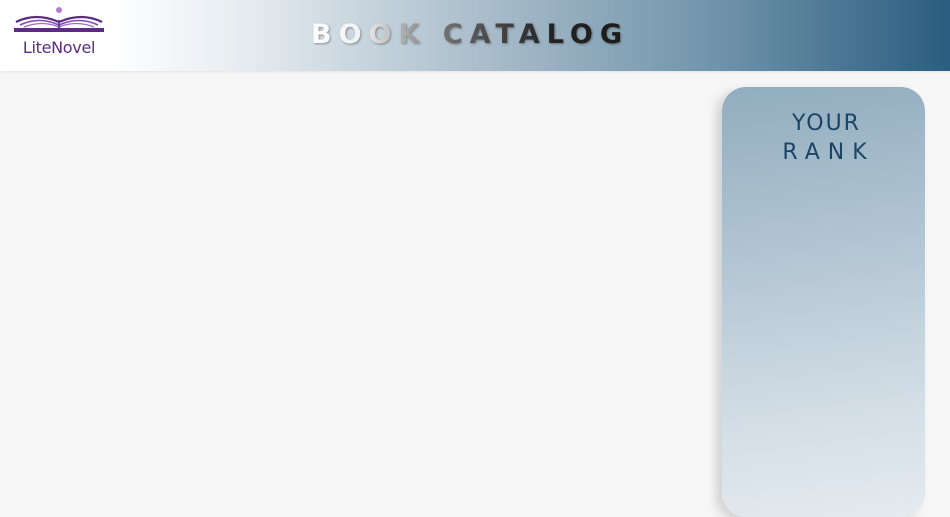 The image size is (950, 517). What do you see at coordinates (59, 19) in the screenshot?
I see `open-book-icon` at bounding box center [59, 19].